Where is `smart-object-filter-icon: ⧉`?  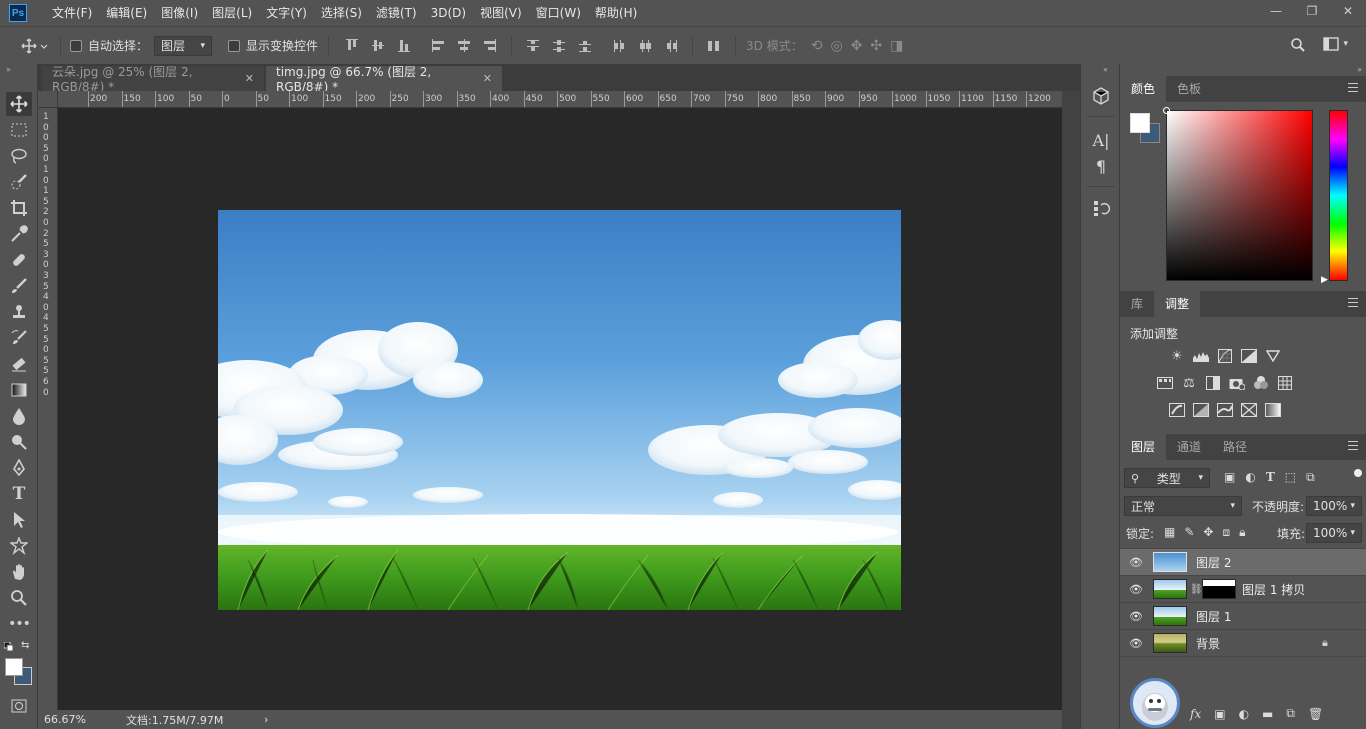 smart-object-filter-icon: ⧉ is located at coordinates (1310, 477).